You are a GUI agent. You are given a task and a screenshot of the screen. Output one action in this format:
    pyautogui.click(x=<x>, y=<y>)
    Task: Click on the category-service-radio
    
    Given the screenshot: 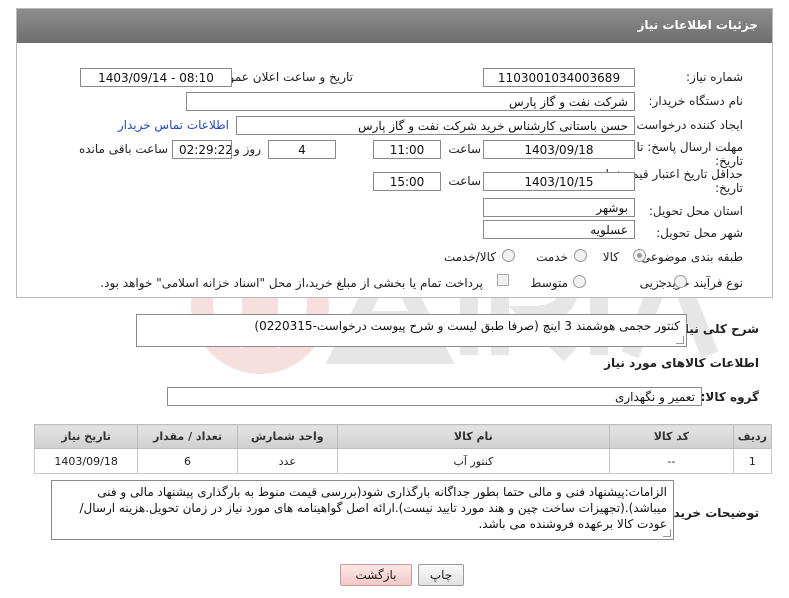 What is the action you would take?
    pyautogui.click(x=580, y=255)
    